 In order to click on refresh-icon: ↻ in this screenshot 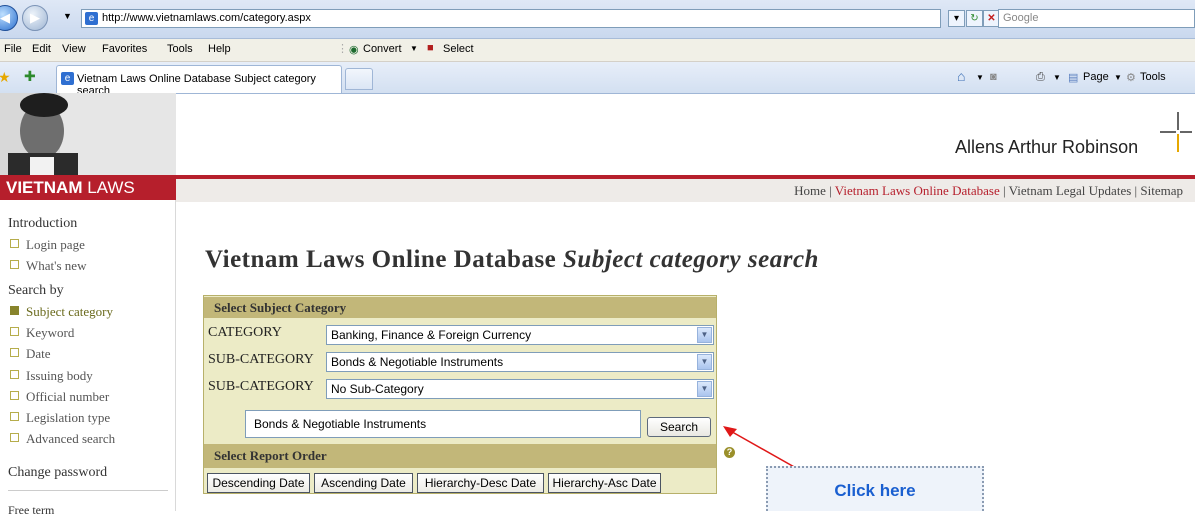, I will do `click(974, 18)`.